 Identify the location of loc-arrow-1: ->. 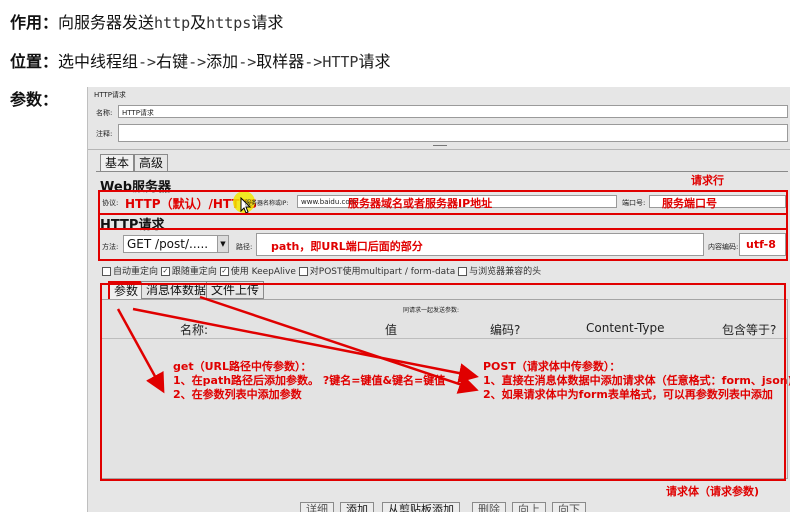
(147, 62).